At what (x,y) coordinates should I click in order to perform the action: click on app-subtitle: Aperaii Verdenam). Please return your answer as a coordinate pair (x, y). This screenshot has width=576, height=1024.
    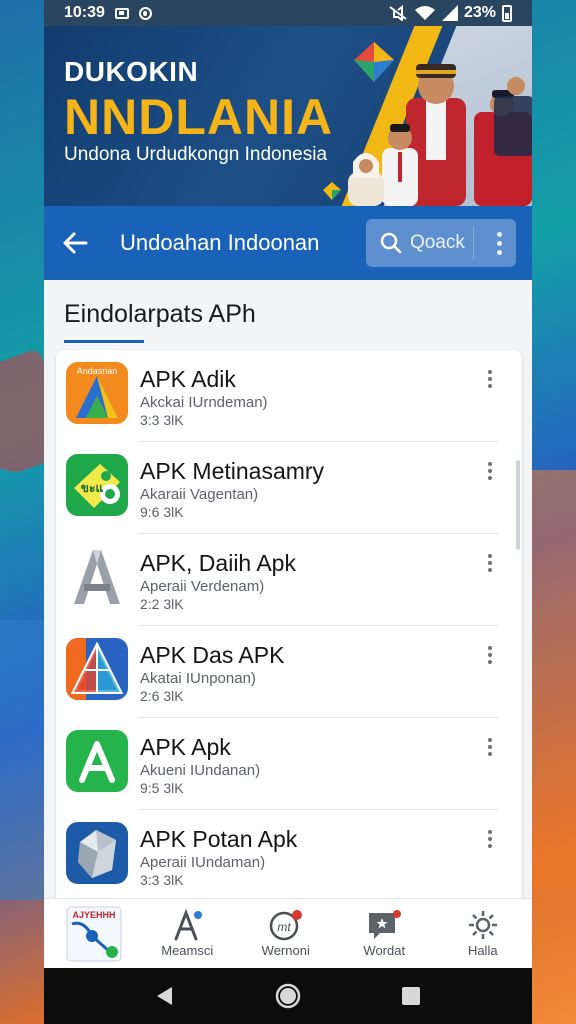
    Looking at the image, I should click on (202, 586).